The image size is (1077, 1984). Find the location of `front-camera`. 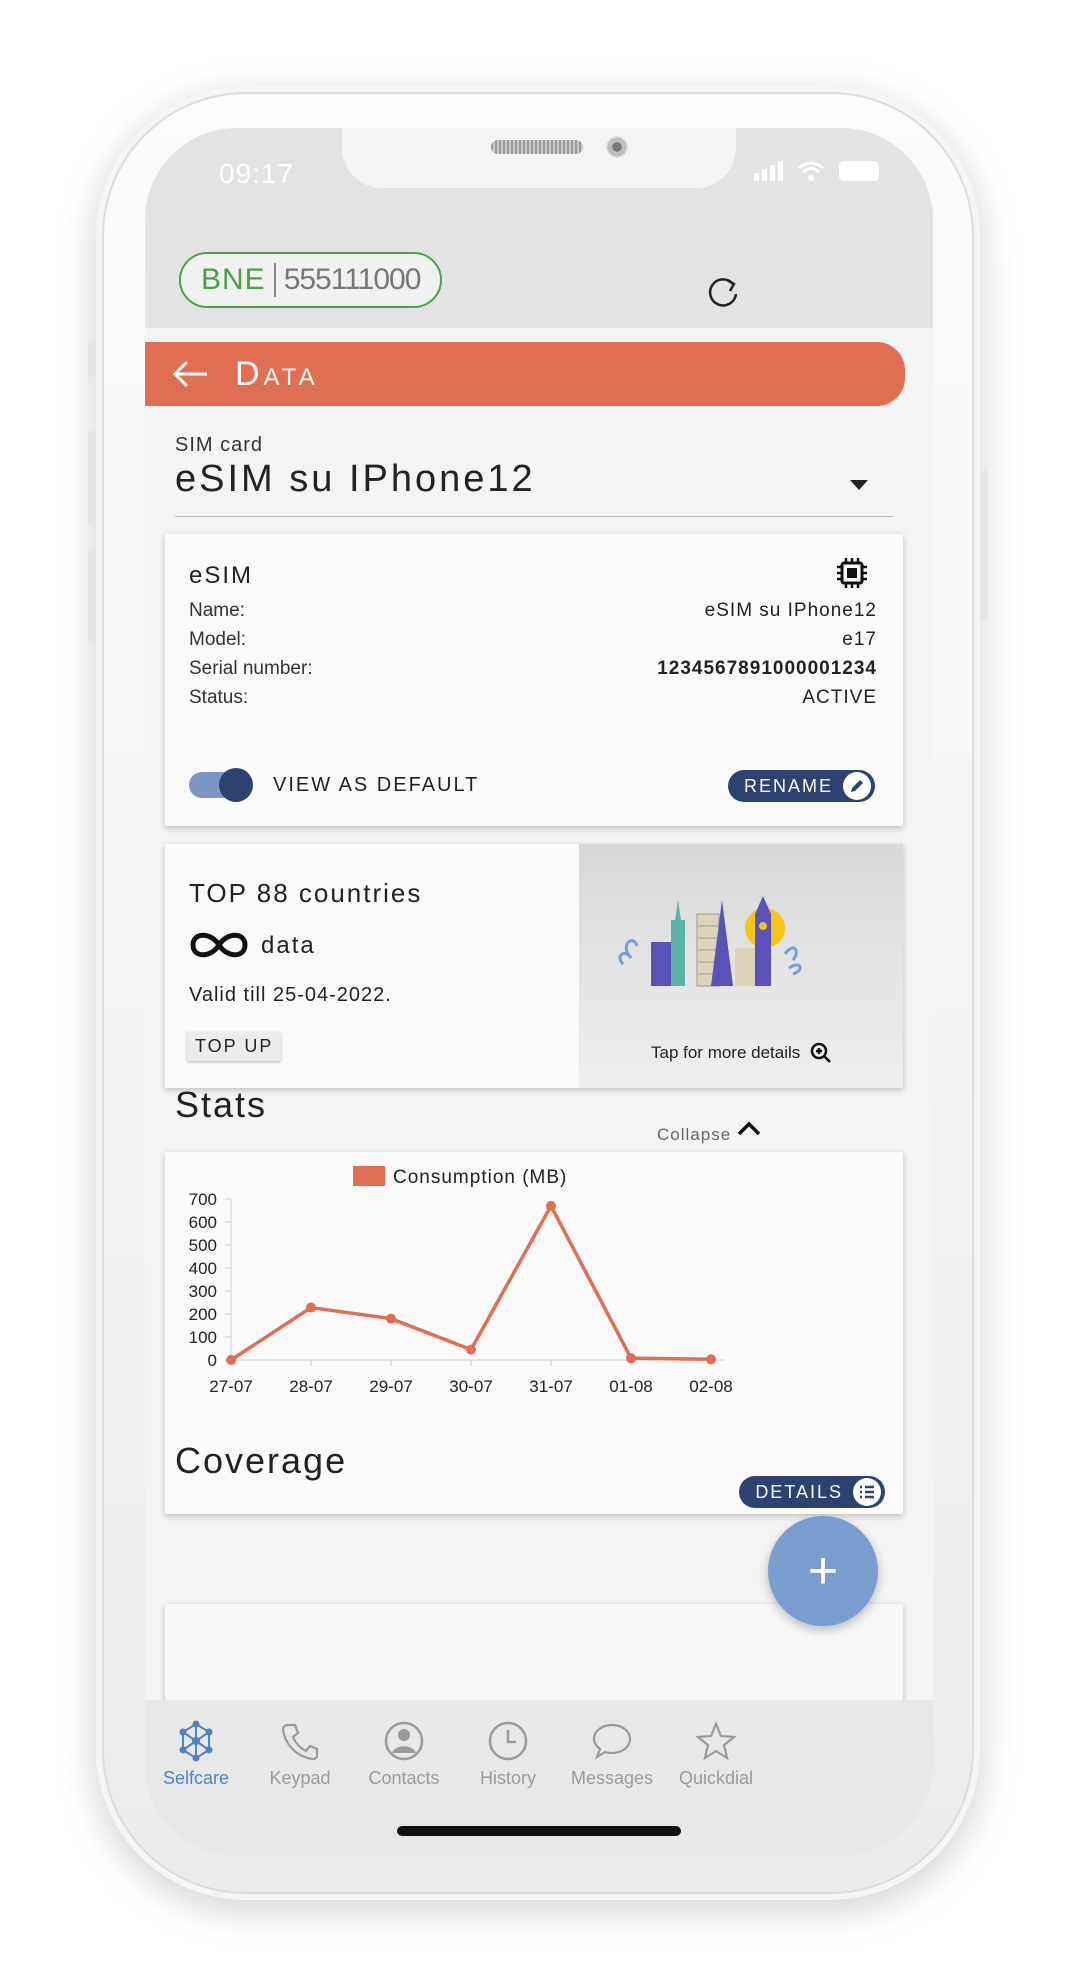

front-camera is located at coordinates (617, 147).